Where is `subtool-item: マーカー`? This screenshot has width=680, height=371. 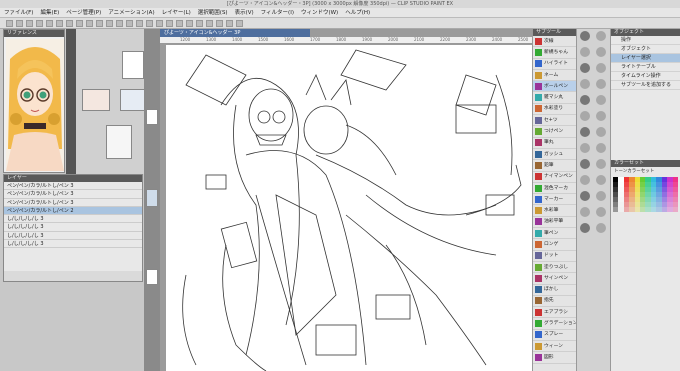 subtool-item: マーカー is located at coordinates (554, 200).